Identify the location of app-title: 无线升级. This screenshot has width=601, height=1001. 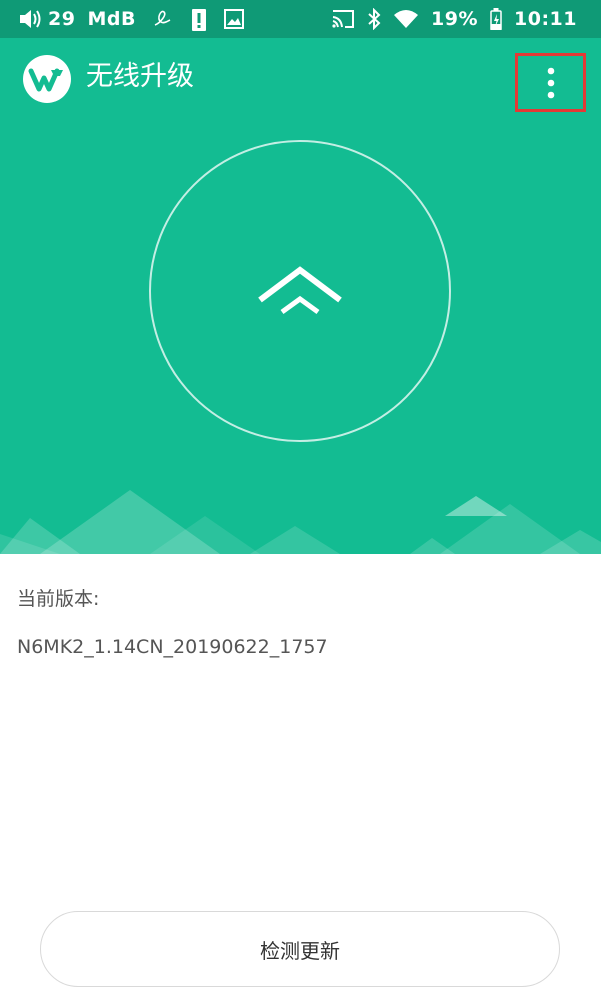
(140, 76).